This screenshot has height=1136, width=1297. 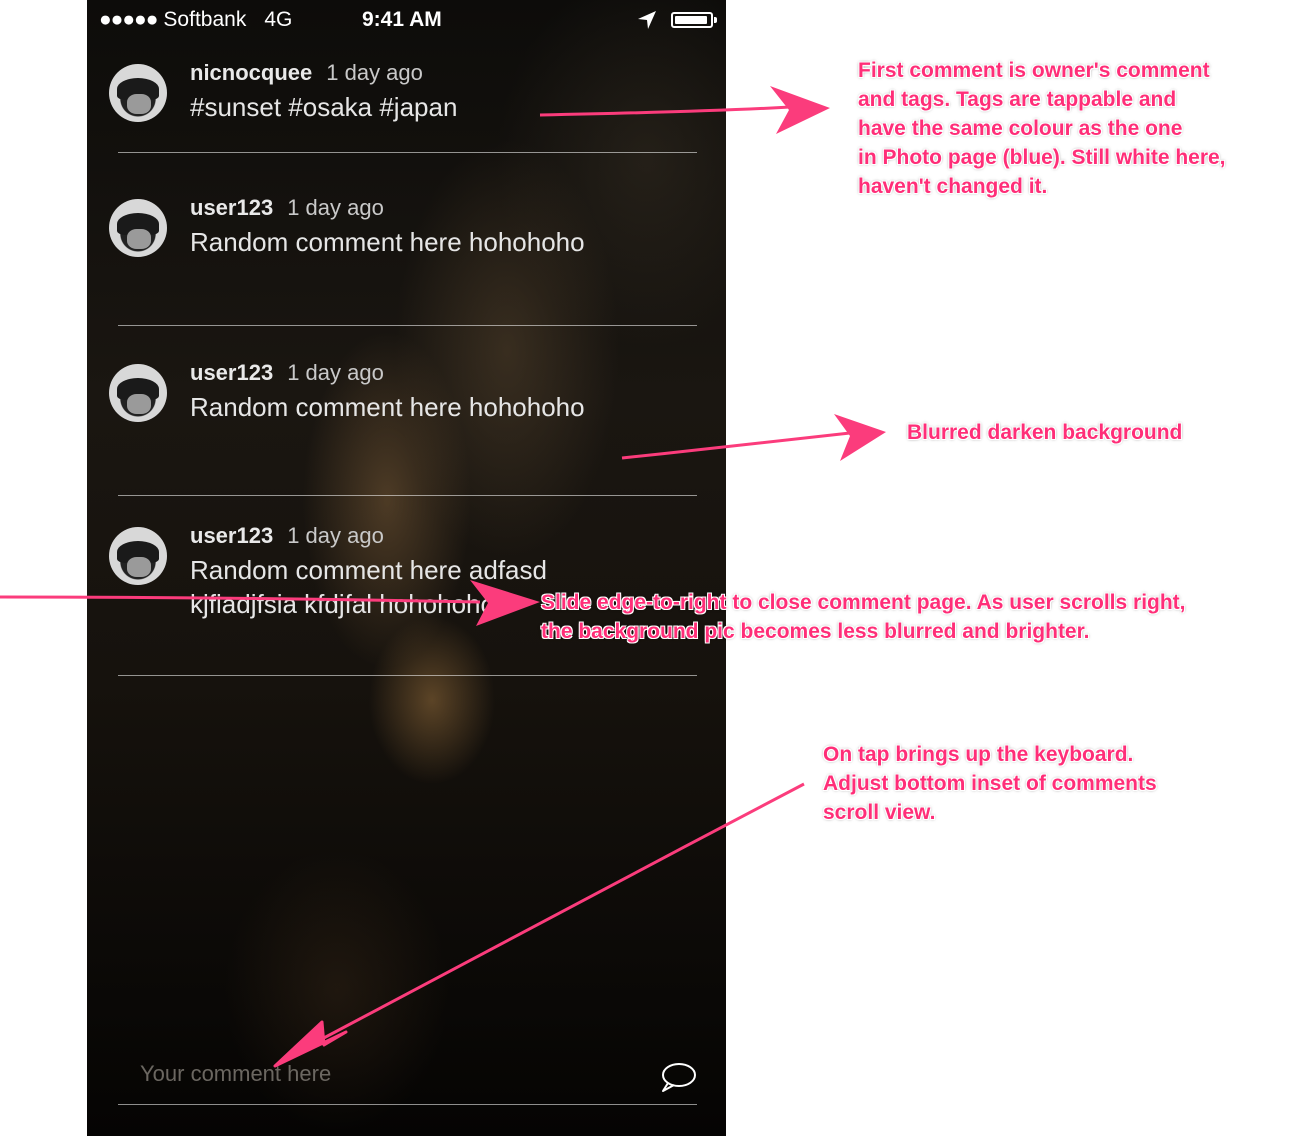 What do you see at coordinates (402, 19) in the screenshot?
I see `status-time: 9:41 AM` at bounding box center [402, 19].